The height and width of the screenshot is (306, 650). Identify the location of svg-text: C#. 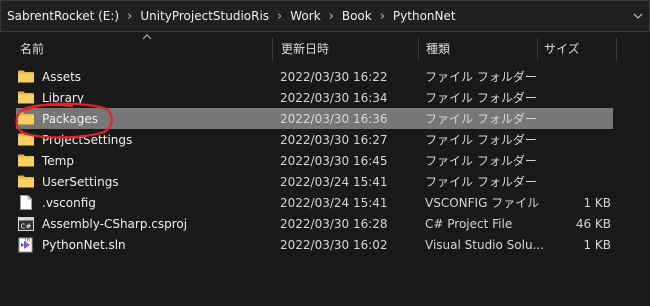
(26, 226).